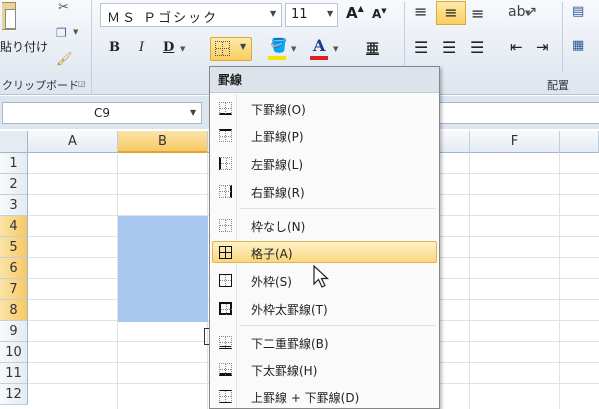 This screenshot has width=599, height=409. What do you see at coordinates (278, 227) in the screenshot?
I see `menu-item-label: 枠なし(N)` at bounding box center [278, 227].